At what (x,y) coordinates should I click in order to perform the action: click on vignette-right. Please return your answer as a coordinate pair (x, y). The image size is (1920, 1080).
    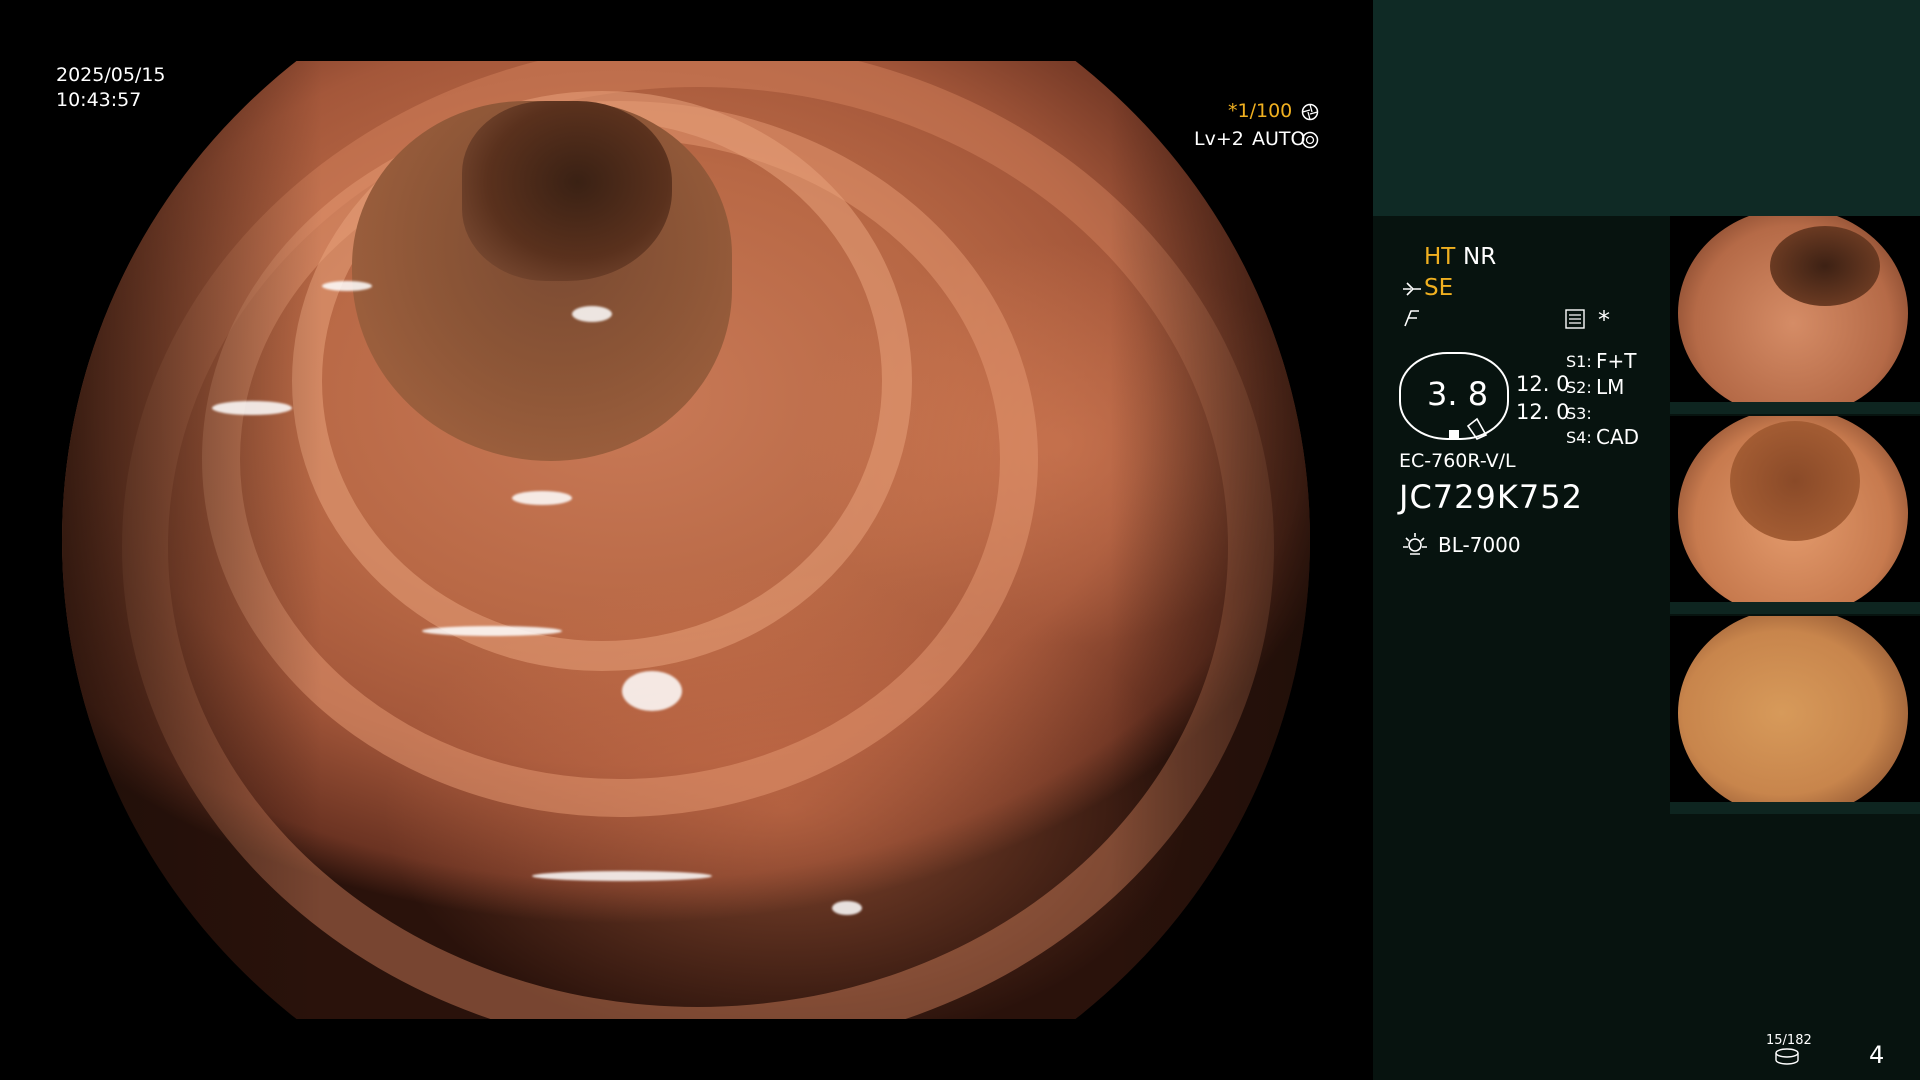
    Looking at the image, I should click on (1210, 540).